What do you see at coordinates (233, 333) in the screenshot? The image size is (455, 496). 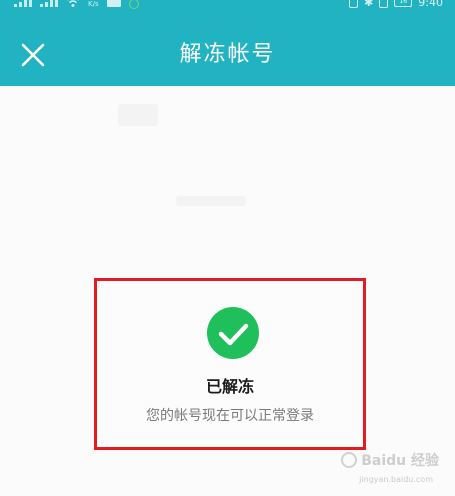 I see `check-circle-icon` at bounding box center [233, 333].